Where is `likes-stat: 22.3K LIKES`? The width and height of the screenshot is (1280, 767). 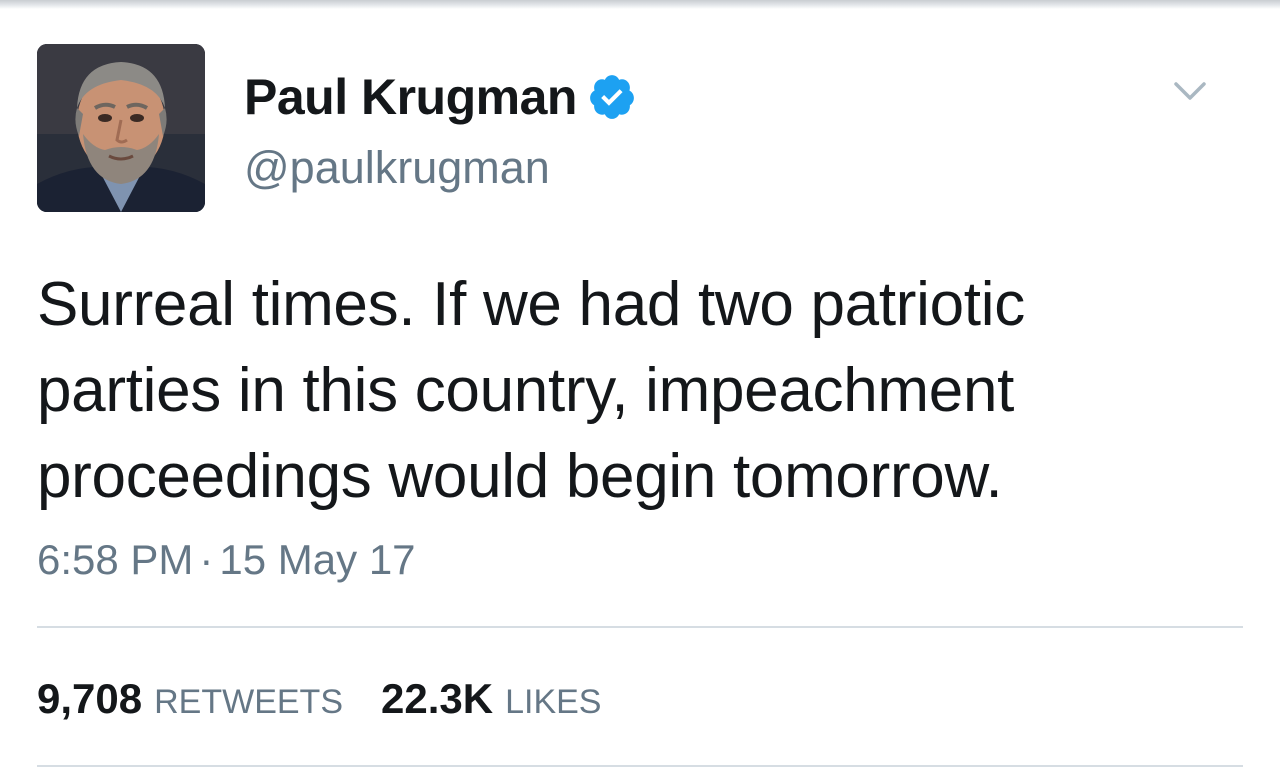
likes-stat: 22.3K LIKES is located at coordinates (491, 699).